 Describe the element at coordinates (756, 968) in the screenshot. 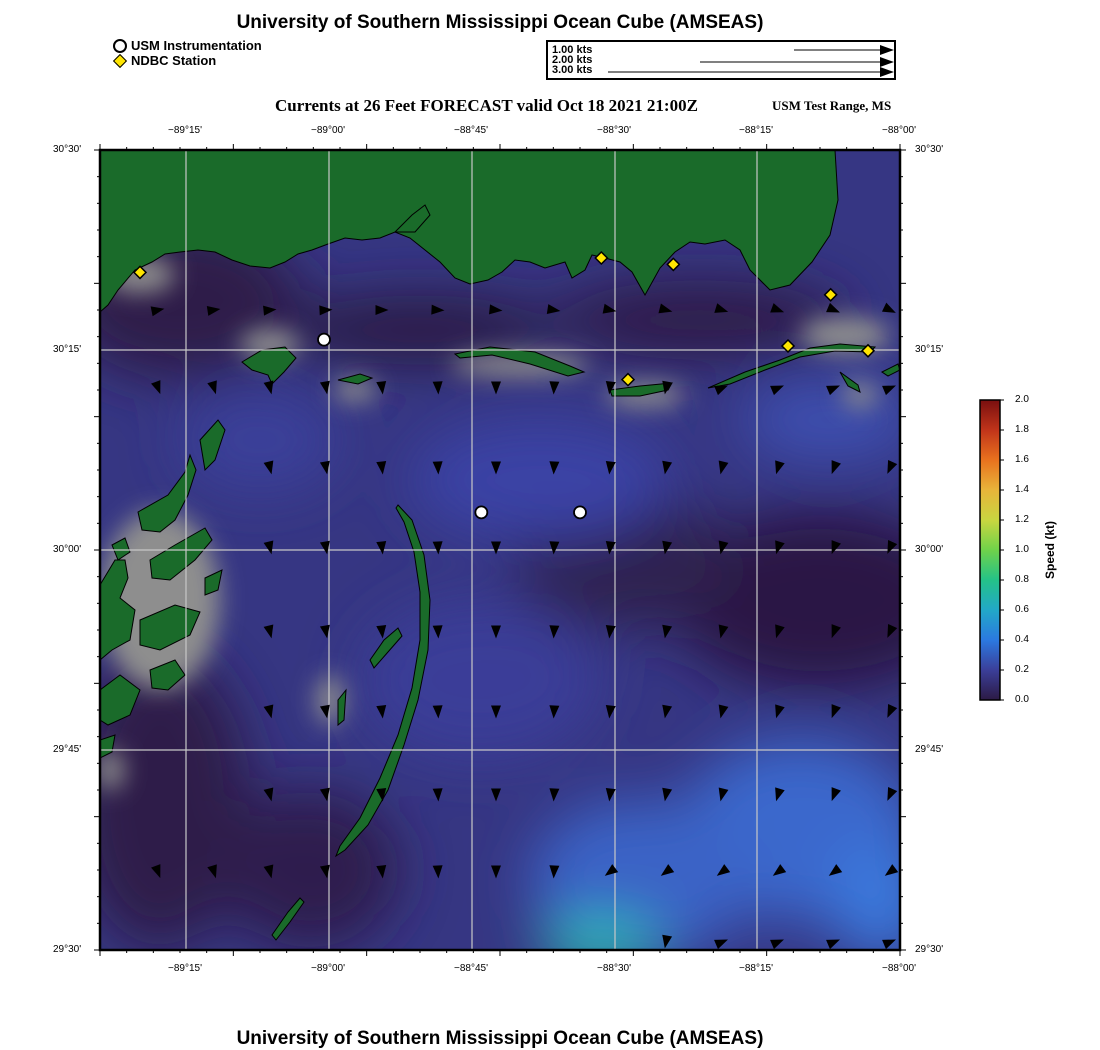

I see `lon-label-bottom-5: −88°15'` at that location.